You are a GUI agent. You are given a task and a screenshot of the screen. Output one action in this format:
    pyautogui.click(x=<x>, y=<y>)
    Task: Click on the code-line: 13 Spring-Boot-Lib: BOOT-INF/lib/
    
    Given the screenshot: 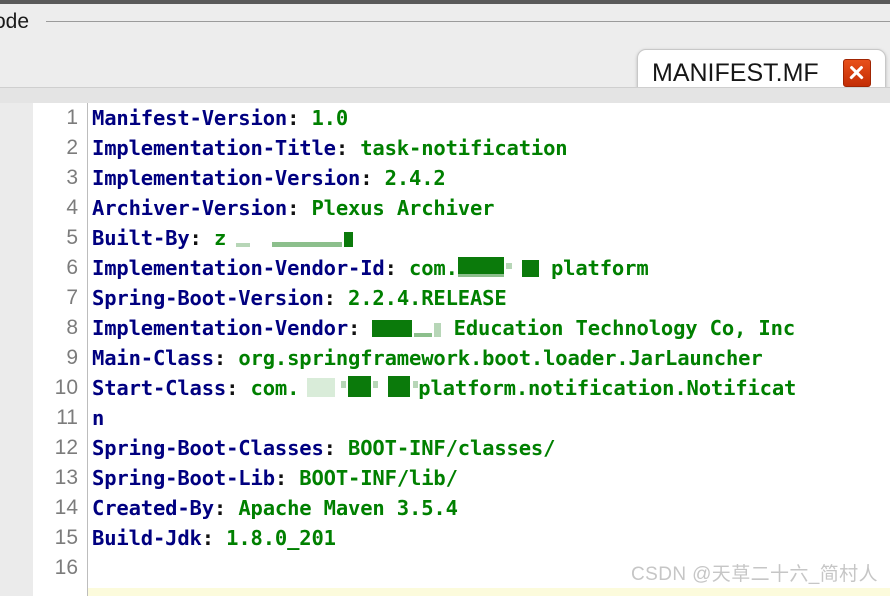 What is the action you would take?
    pyautogui.click(x=445, y=478)
    